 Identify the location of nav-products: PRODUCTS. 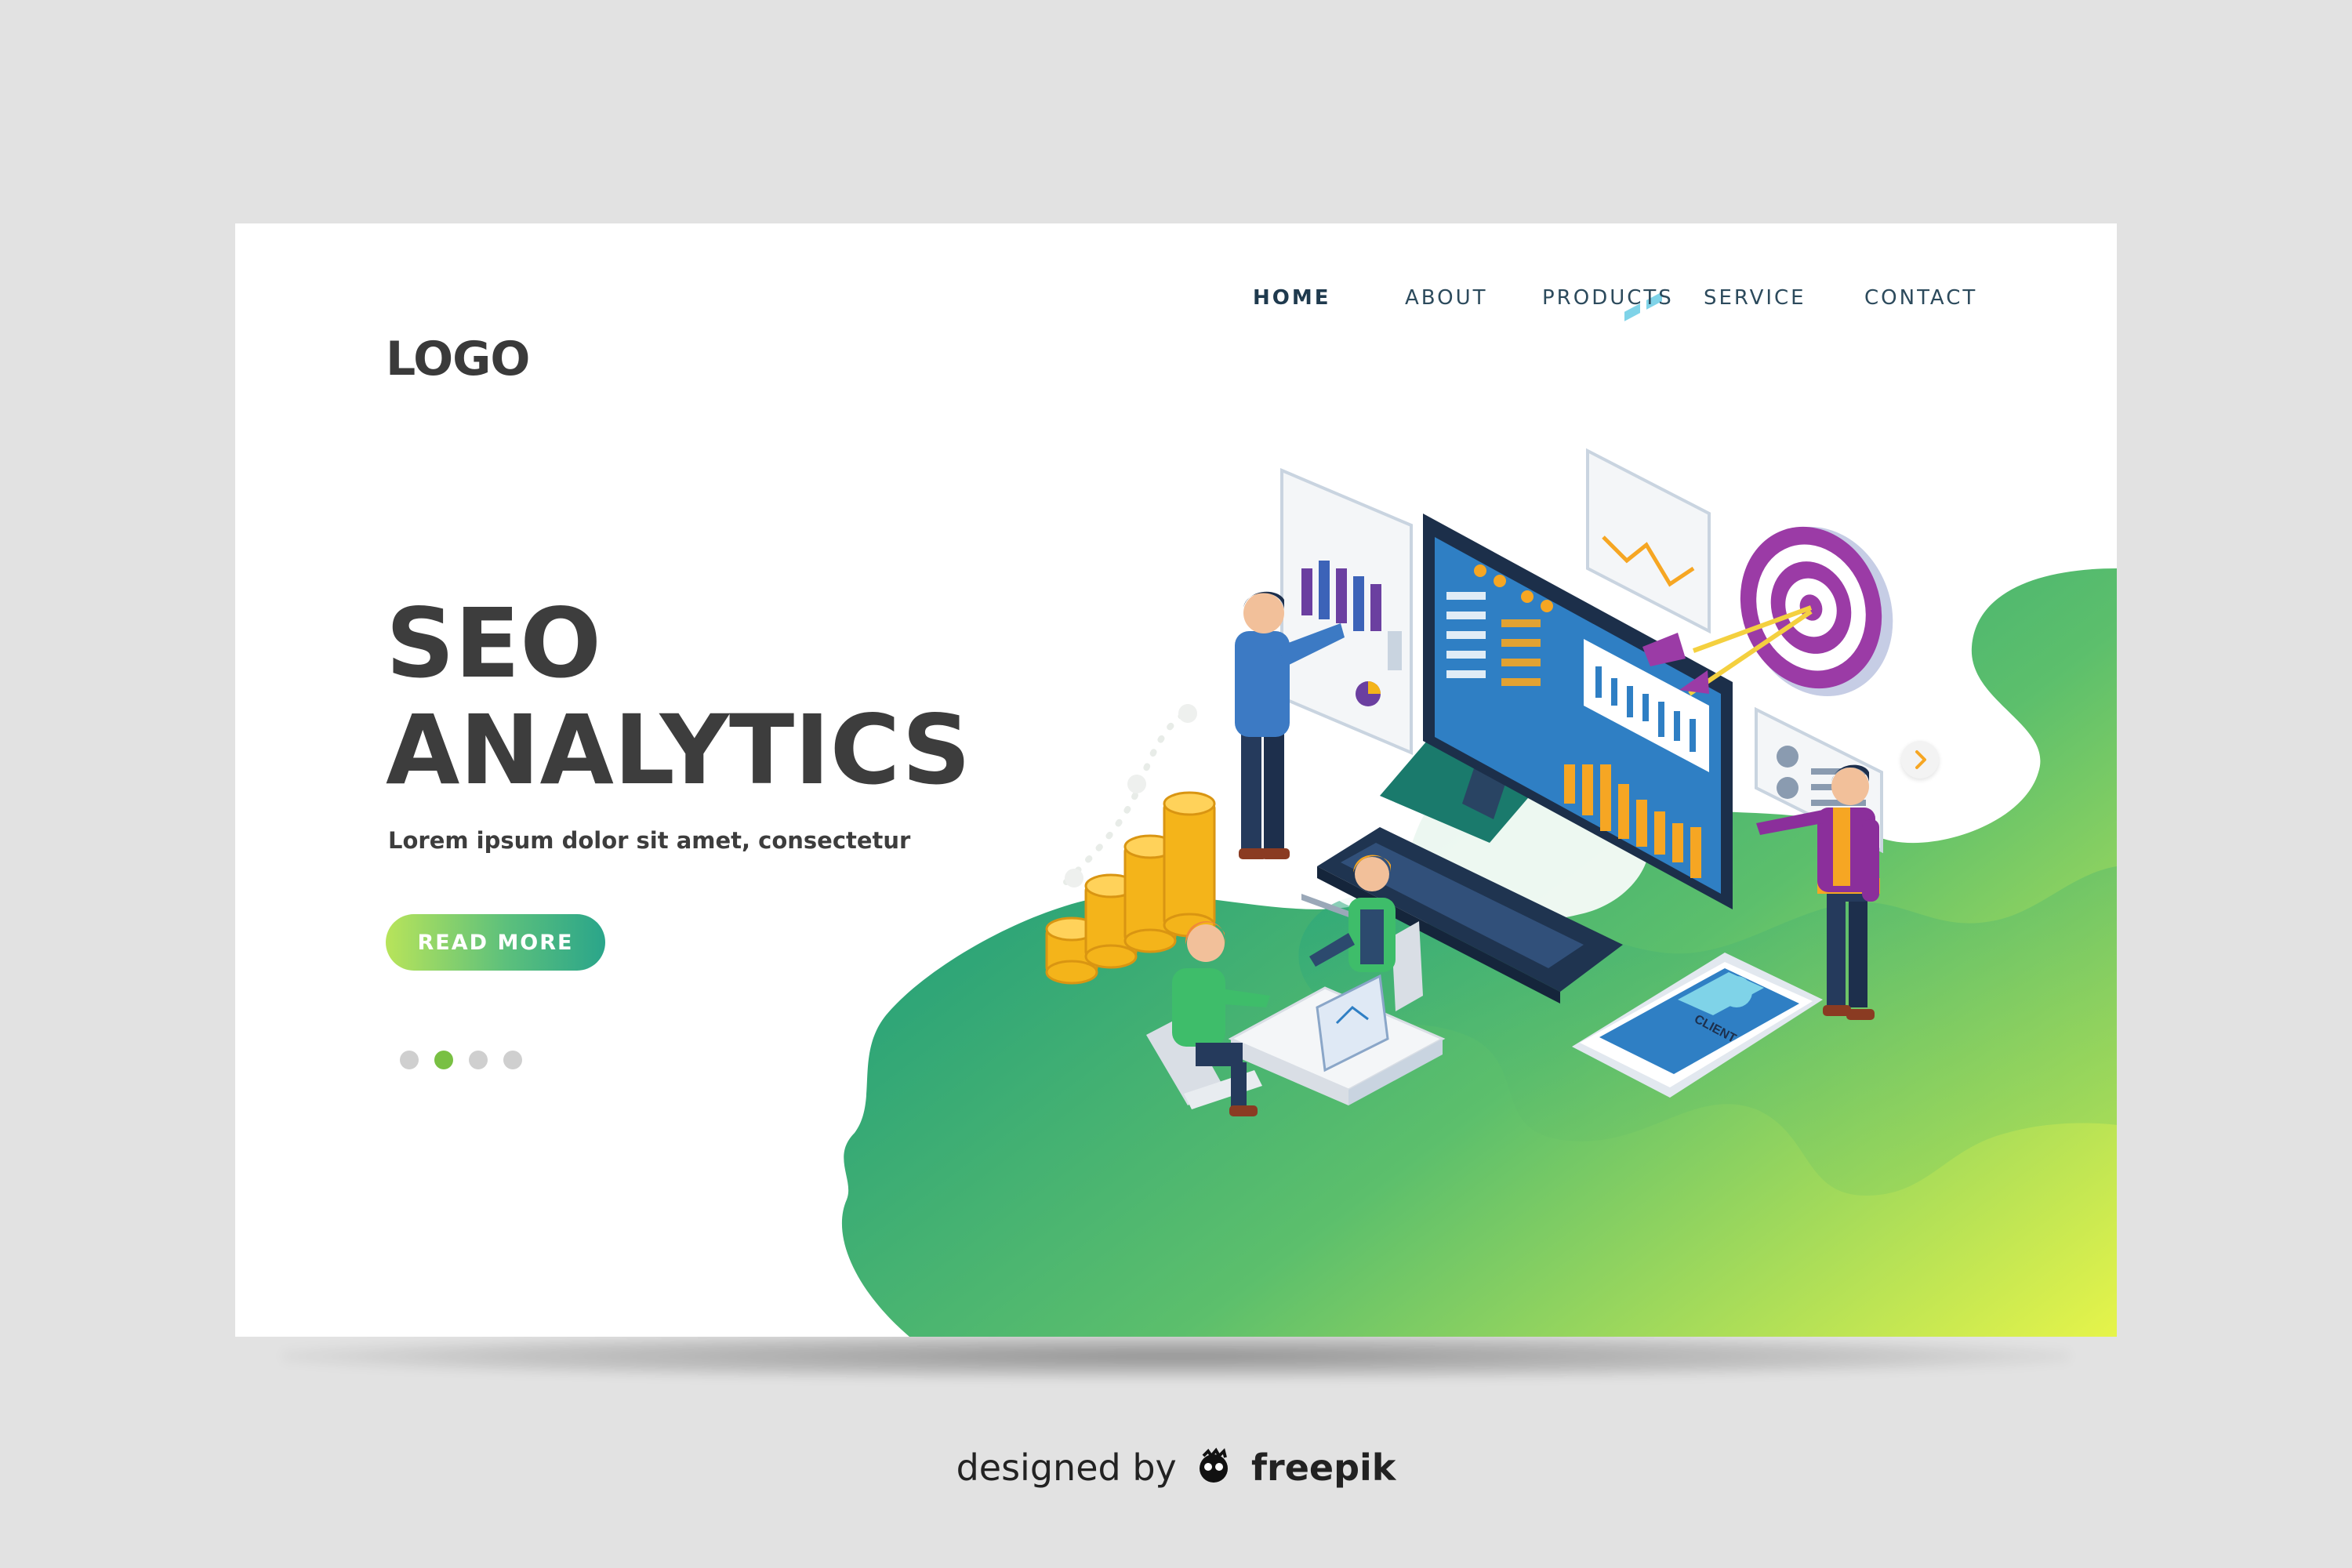
(1608, 298).